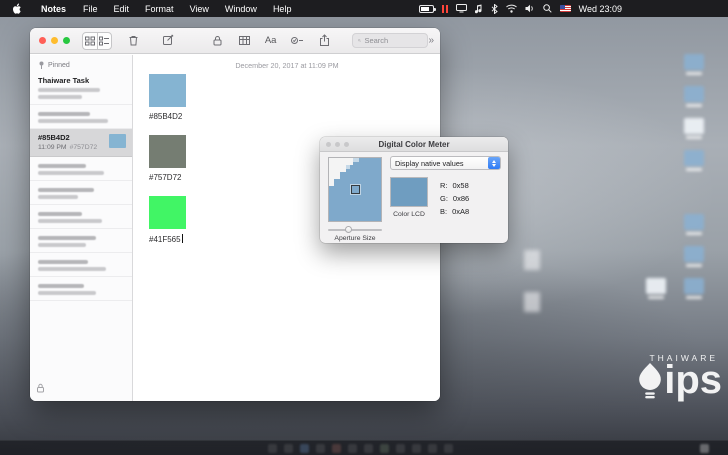  I want to click on apple-menu-icon, so click(17, 9).